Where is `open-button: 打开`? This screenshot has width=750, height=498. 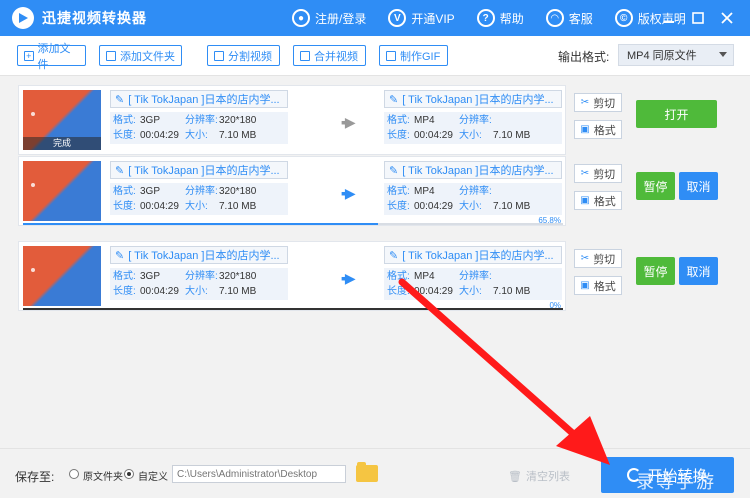
open-button: 打开 is located at coordinates (676, 114).